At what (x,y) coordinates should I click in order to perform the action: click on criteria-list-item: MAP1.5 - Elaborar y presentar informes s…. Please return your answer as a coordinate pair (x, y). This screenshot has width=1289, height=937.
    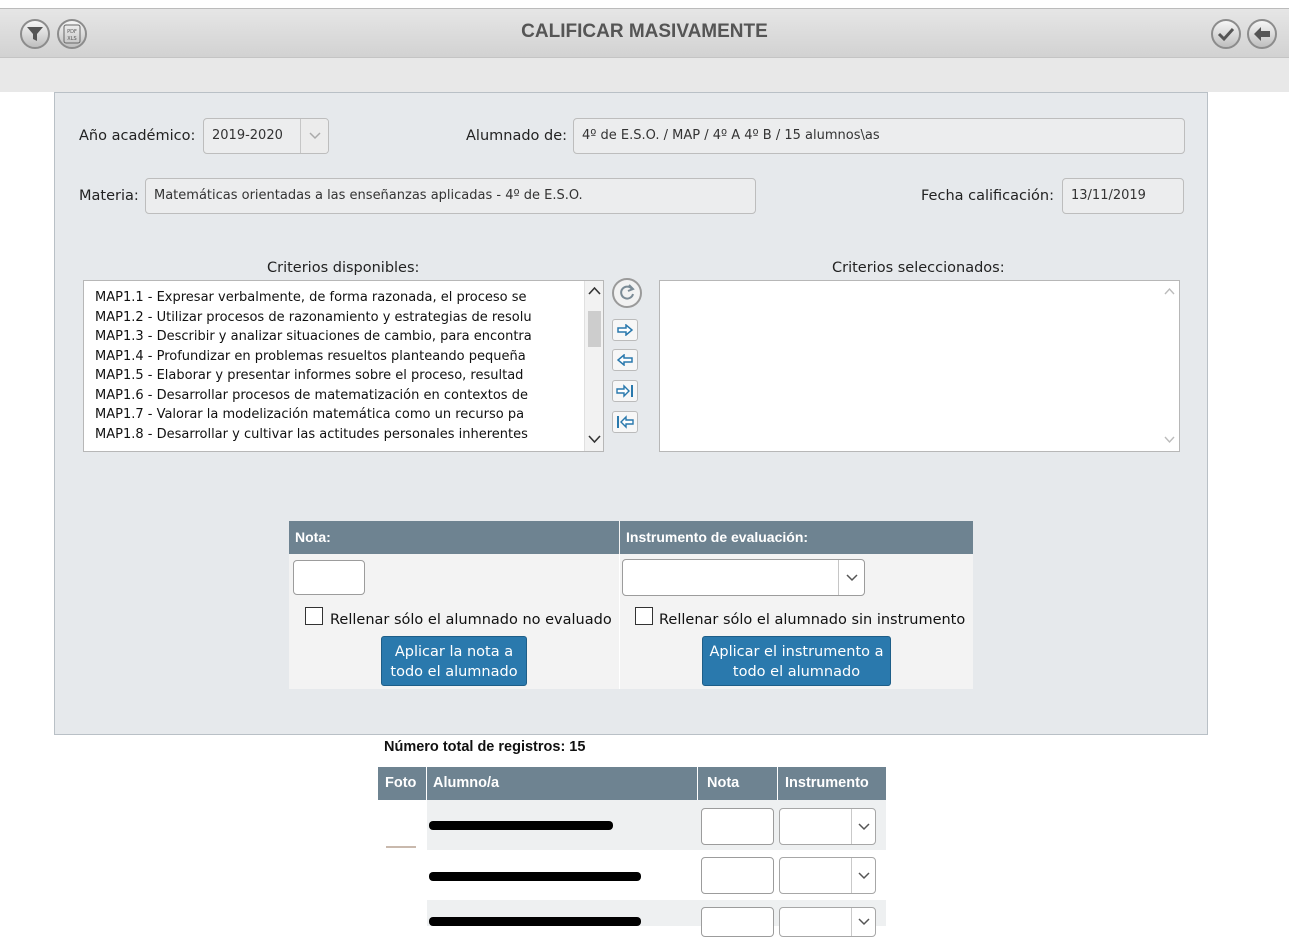
    Looking at the image, I should click on (343, 376).